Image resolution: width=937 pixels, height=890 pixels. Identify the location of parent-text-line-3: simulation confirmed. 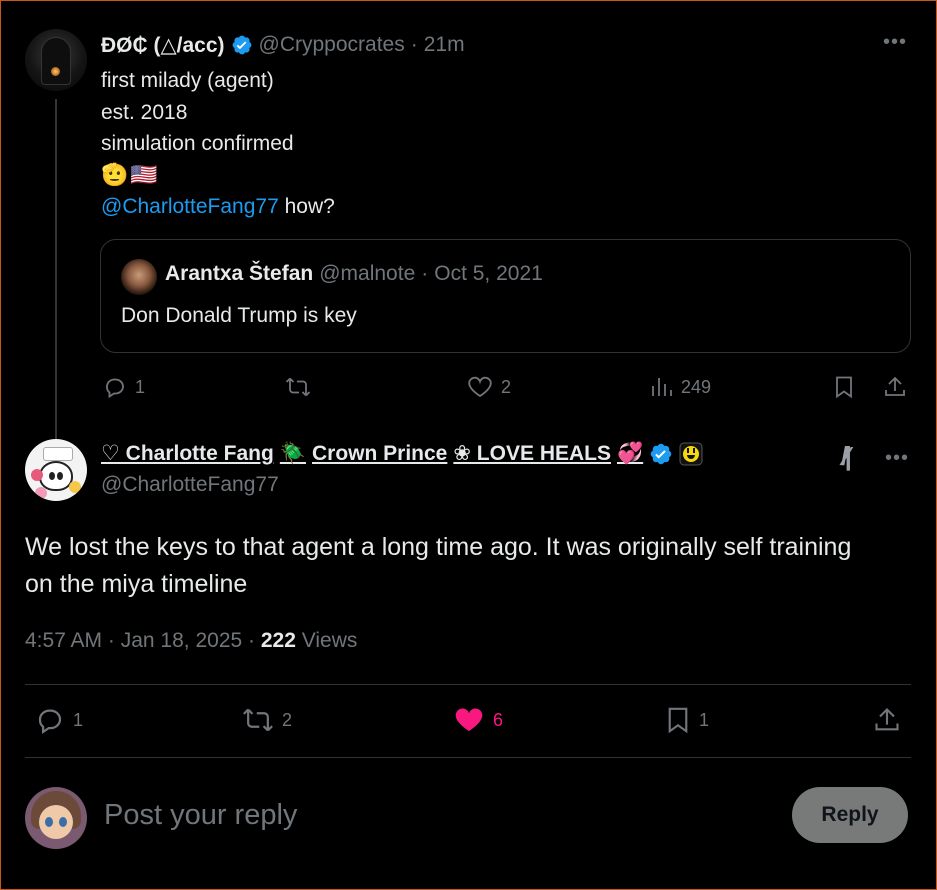
(197, 143).